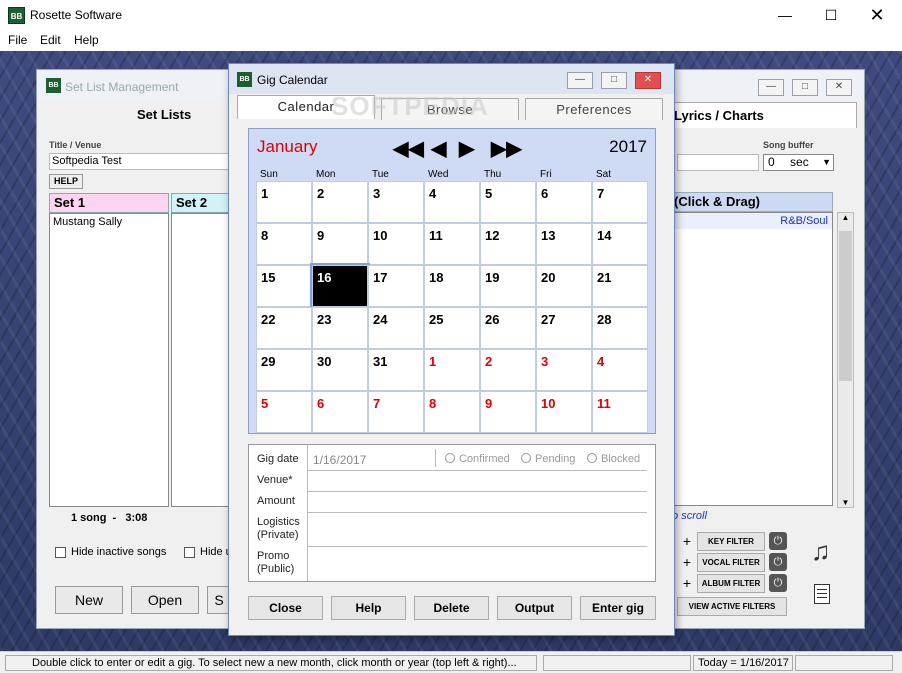  I want to click on song-buffer-select: 0 sec ▼, so click(798, 162).